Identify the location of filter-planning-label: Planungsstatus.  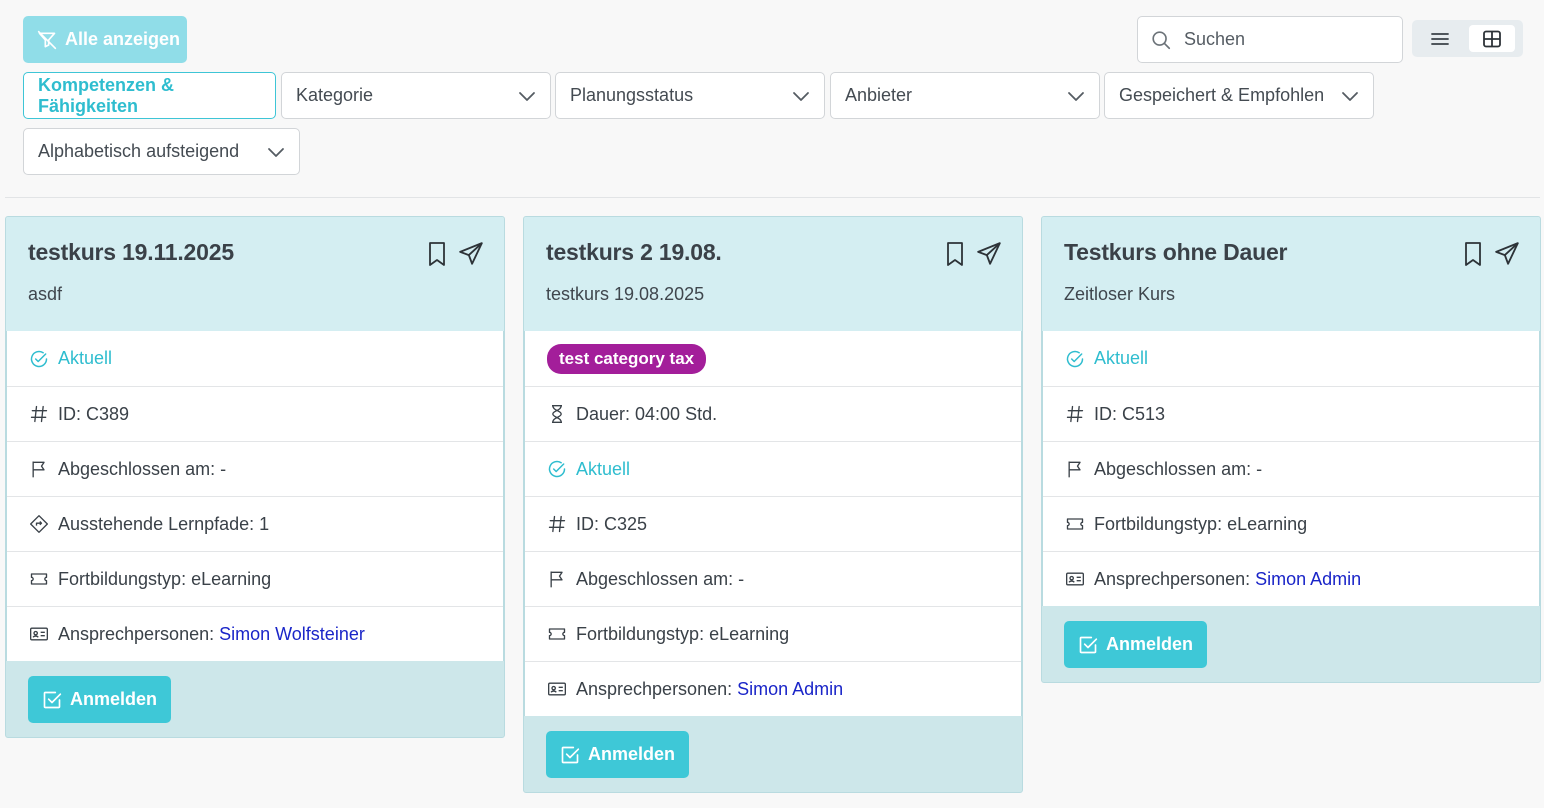
(632, 95).